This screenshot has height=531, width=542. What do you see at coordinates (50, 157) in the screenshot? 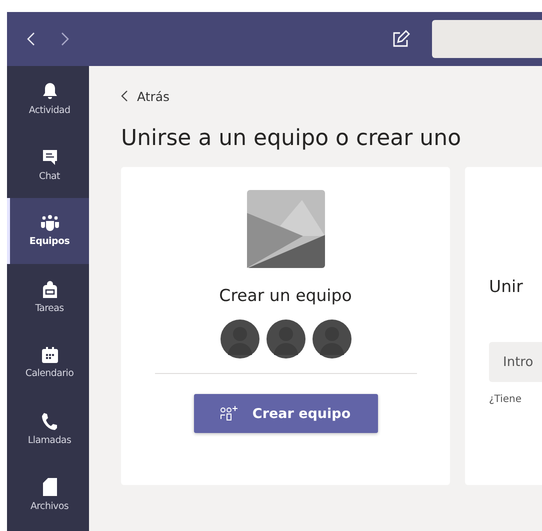
I see `chat-icon` at bounding box center [50, 157].